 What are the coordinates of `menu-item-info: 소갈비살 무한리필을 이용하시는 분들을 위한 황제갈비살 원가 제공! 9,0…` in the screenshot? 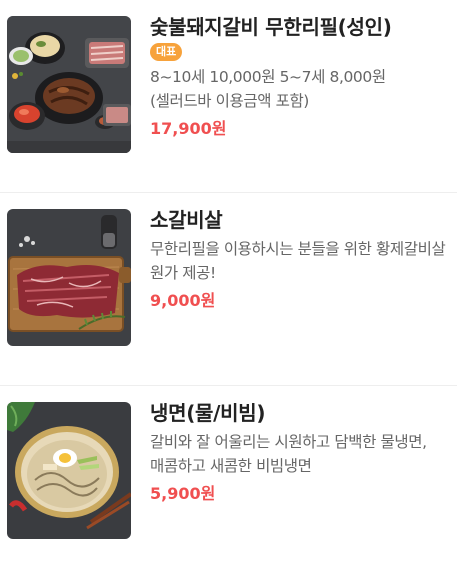 It's located at (300, 260).